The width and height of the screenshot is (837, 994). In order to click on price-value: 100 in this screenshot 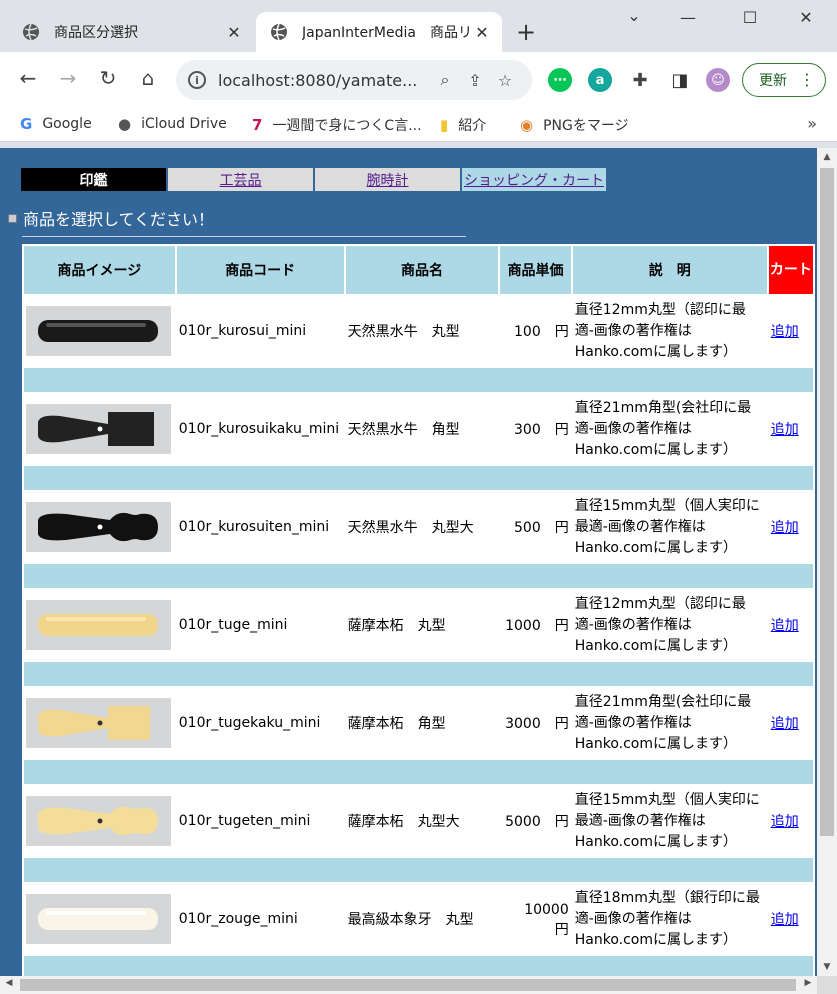, I will do `click(527, 332)`.